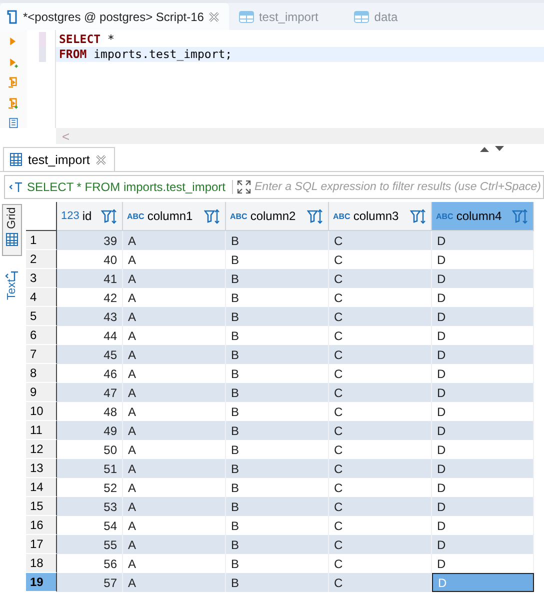 The image size is (544, 594). I want to click on row-number: 1, so click(41, 240).